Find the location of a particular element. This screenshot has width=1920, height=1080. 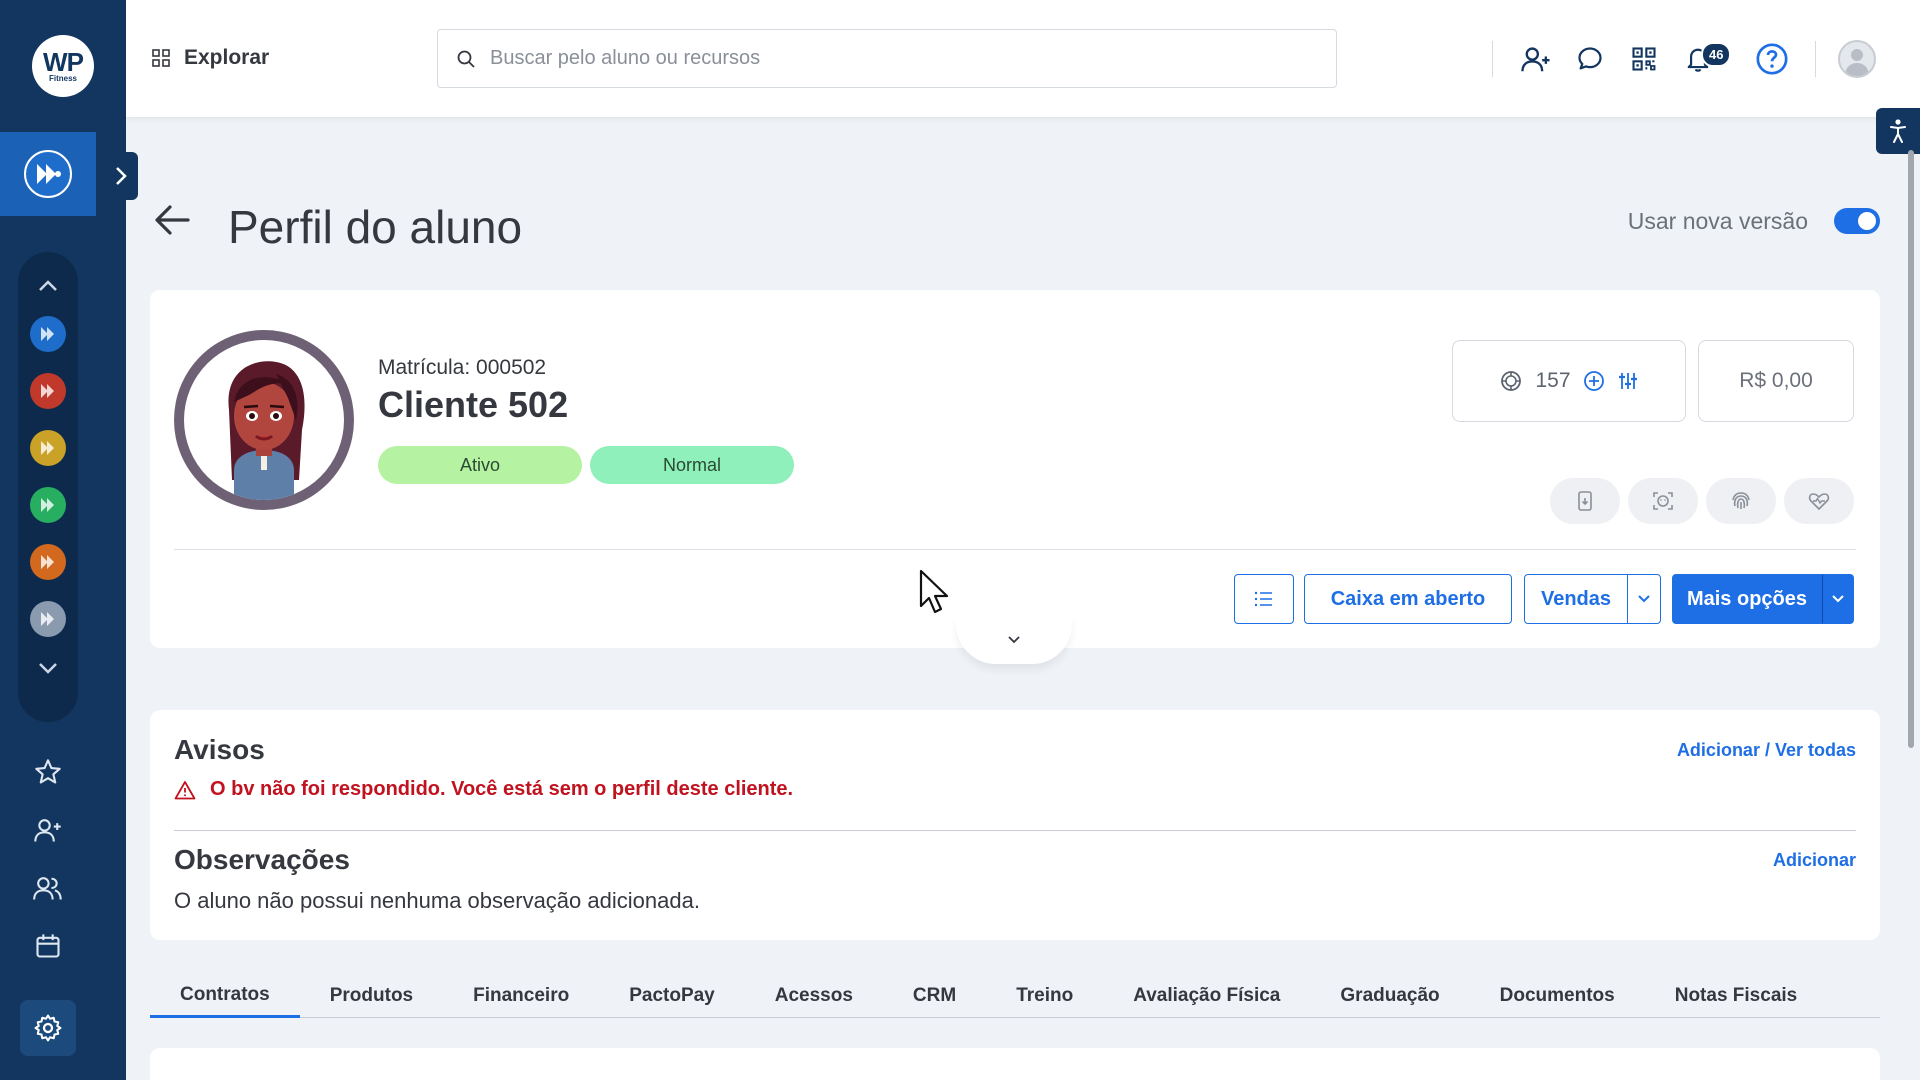

tab-graduacao: Graduação is located at coordinates (1389, 996).